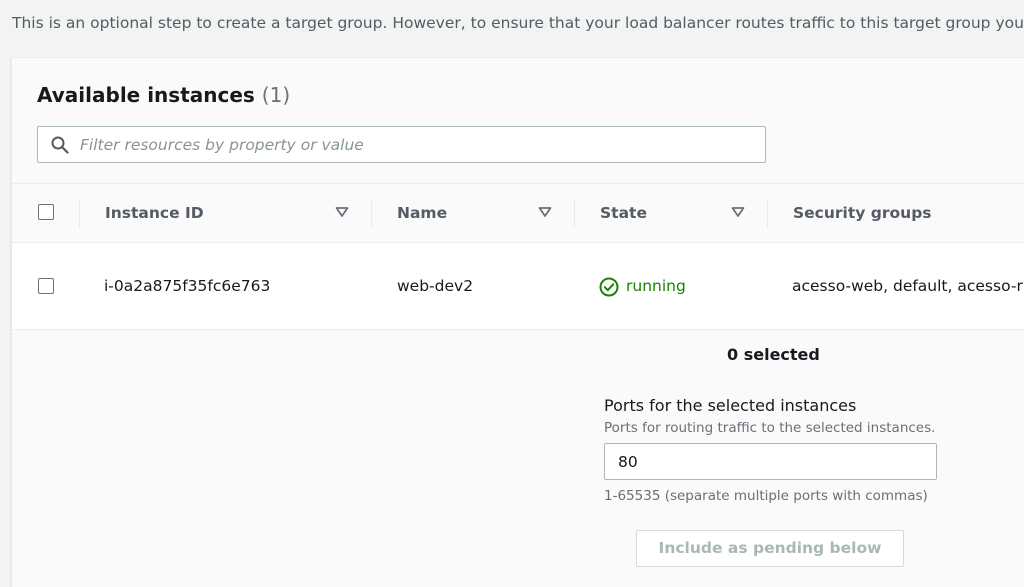 The image size is (1024, 587). I want to click on include-as-pending-button: Include as pending below, so click(770, 548).